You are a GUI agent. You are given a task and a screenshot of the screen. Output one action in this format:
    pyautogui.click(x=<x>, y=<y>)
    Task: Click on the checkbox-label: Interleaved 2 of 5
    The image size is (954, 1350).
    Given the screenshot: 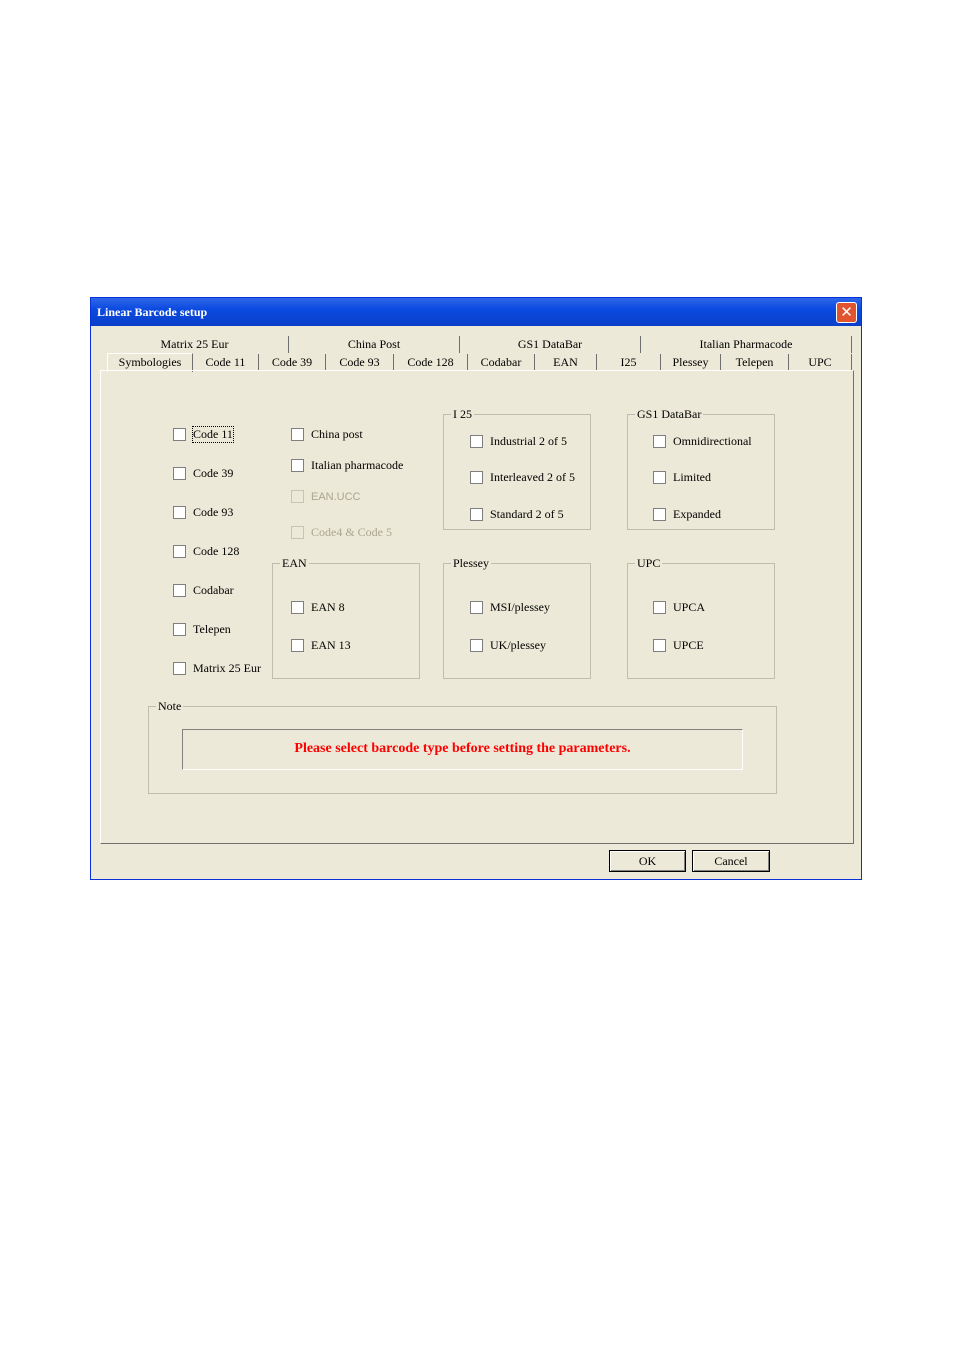 What is the action you would take?
    pyautogui.click(x=532, y=477)
    